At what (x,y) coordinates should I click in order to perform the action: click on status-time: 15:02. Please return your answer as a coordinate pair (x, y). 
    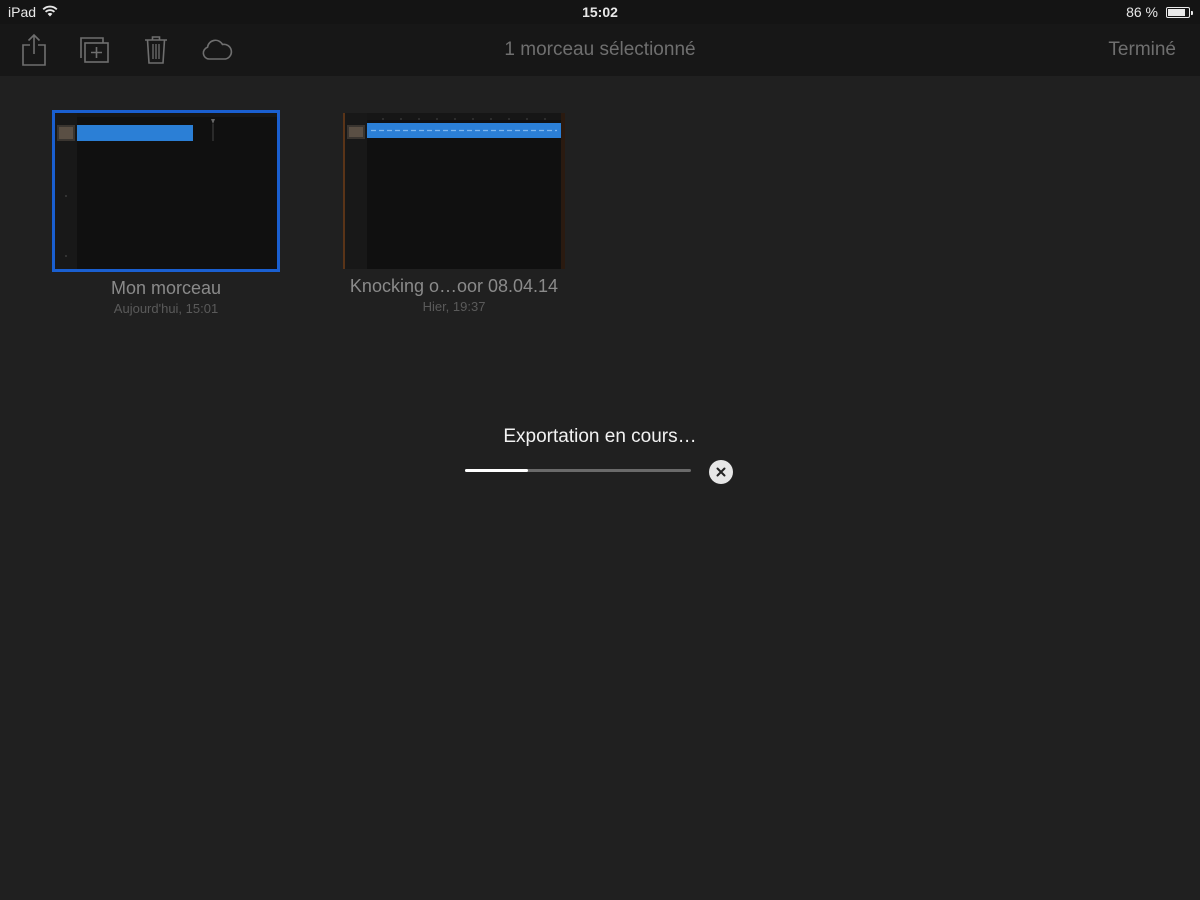
    Looking at the image, I should click on (600, 12).